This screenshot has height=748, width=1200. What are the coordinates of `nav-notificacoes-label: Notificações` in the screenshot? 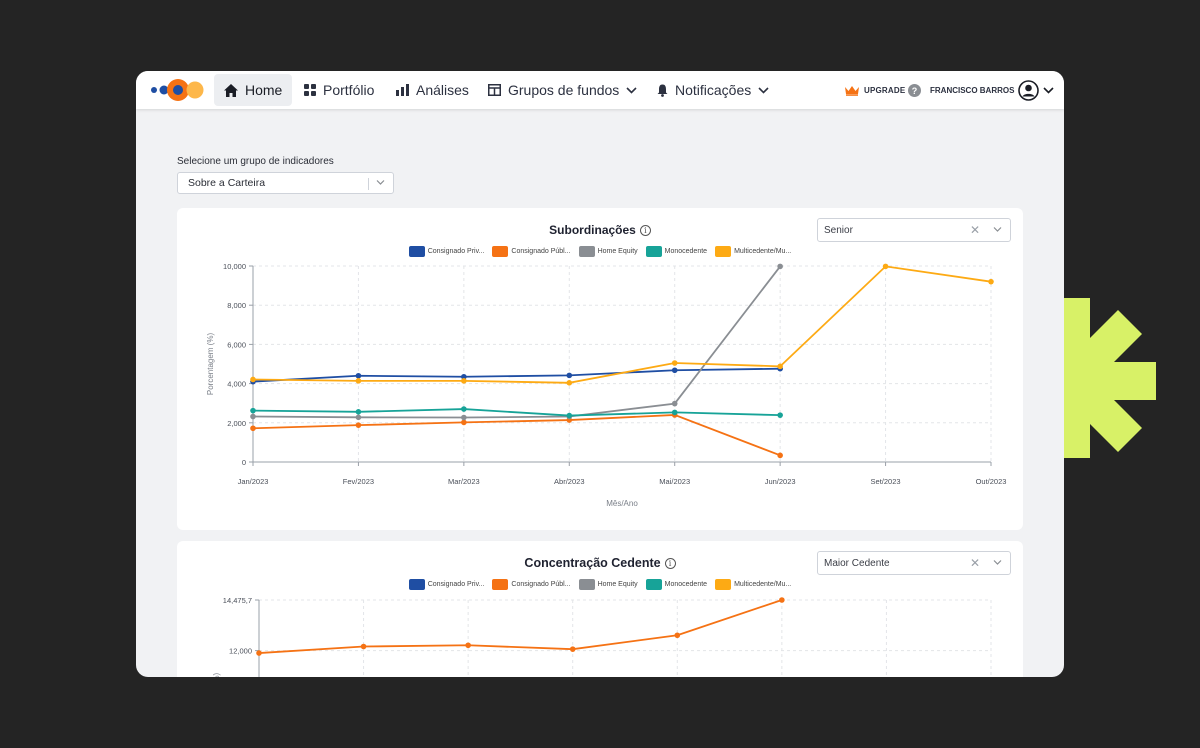 It's located at (713, 90).